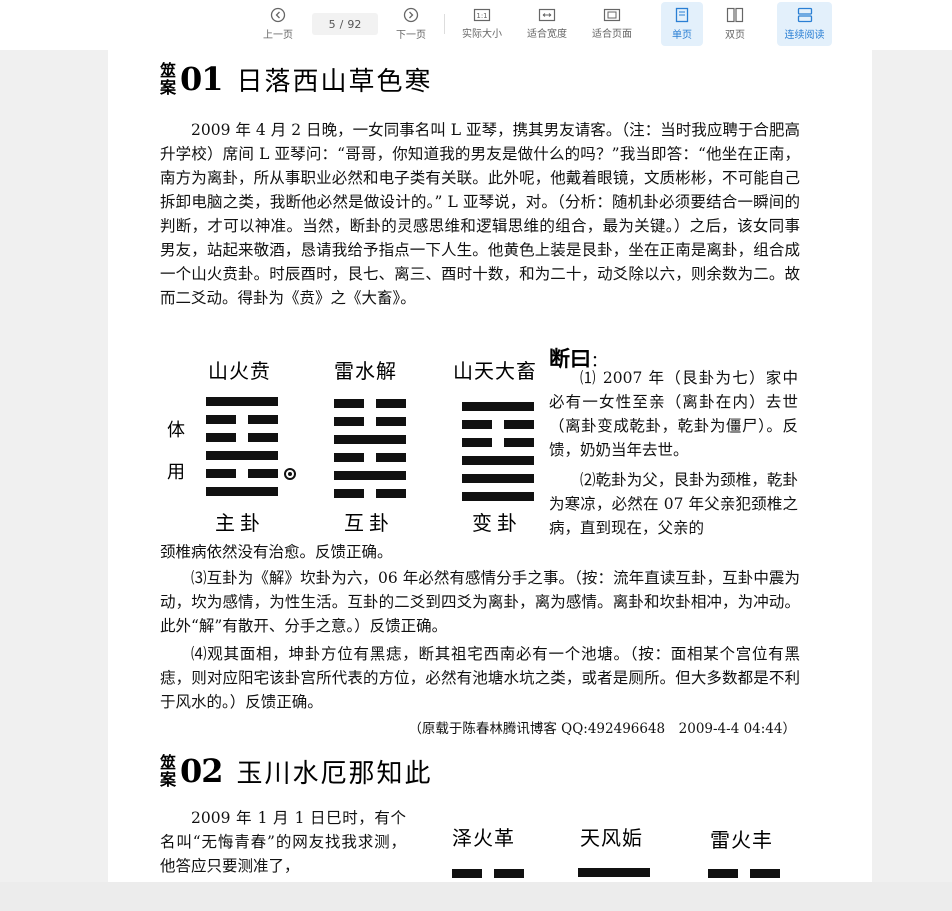 Image resolution: width=952 pixels, height=911 pixels. Describe the element at coordinates (497, 523) in the screenshot. I see `caption-changed: 变卦` at that location.